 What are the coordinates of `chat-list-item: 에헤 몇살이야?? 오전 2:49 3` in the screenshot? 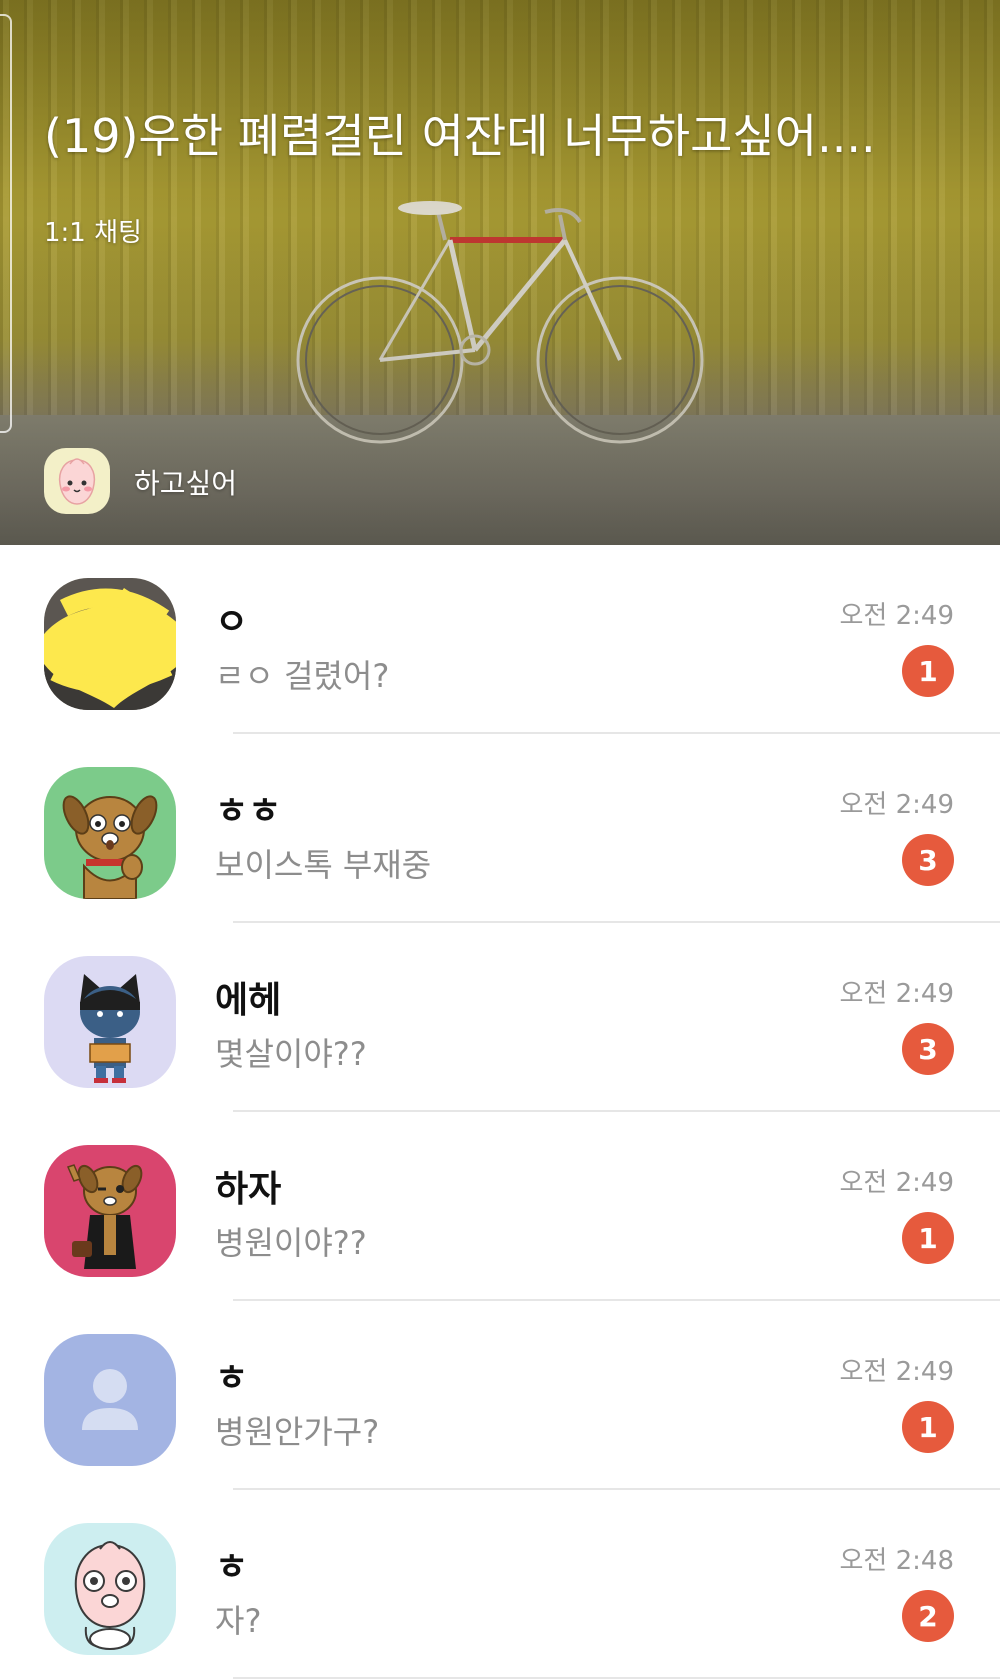 It's located at (500, 1017).